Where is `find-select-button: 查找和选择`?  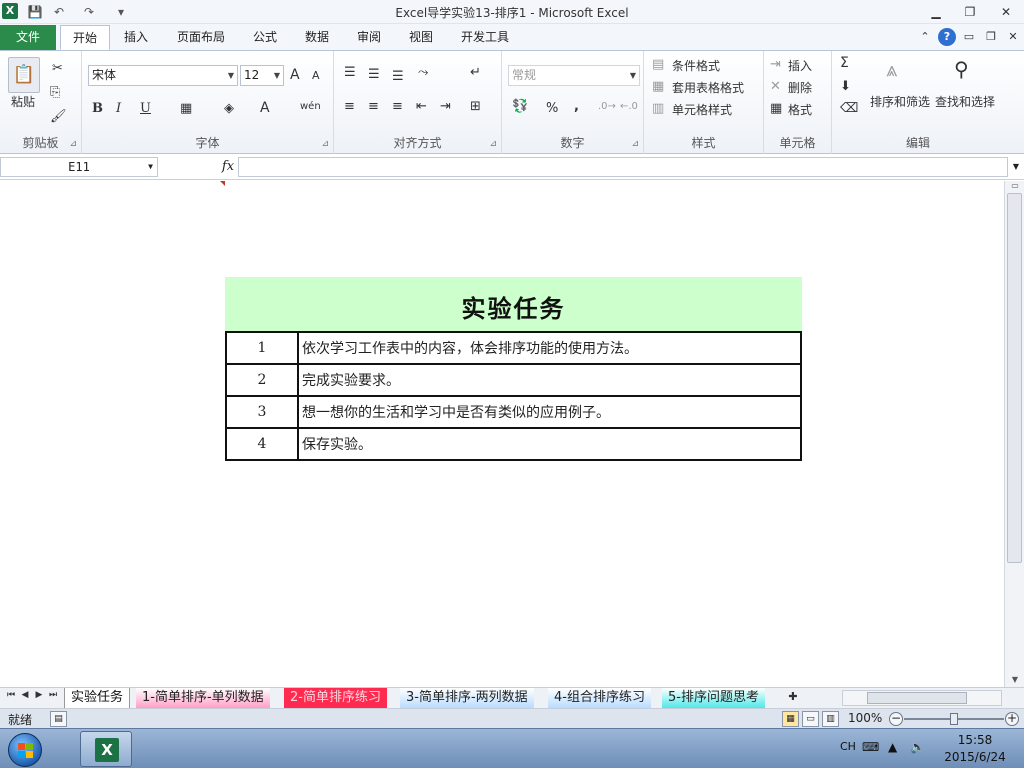
find-select-button: 查找和选择 is located at coordinates (965, 101).